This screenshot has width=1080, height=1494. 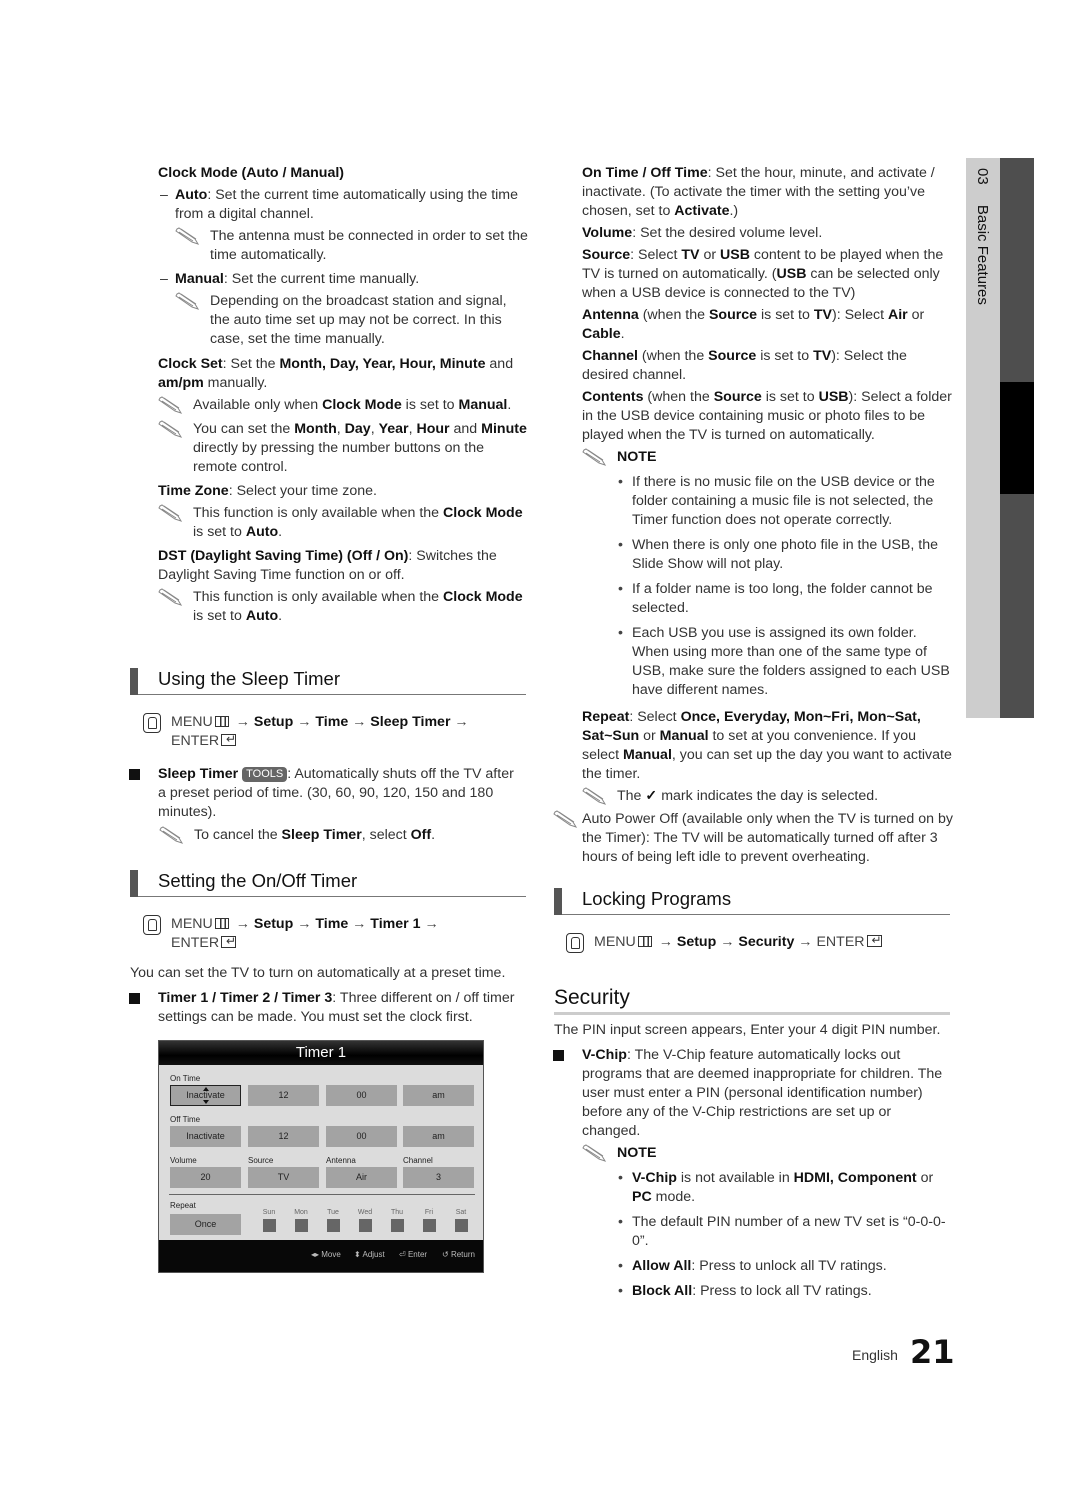 What do you see at coordinates (328, 883) in the screenshot?
I see `section-heading-onoff-timer: Setting the On/Off Timer` at bounding box center [328, 883].